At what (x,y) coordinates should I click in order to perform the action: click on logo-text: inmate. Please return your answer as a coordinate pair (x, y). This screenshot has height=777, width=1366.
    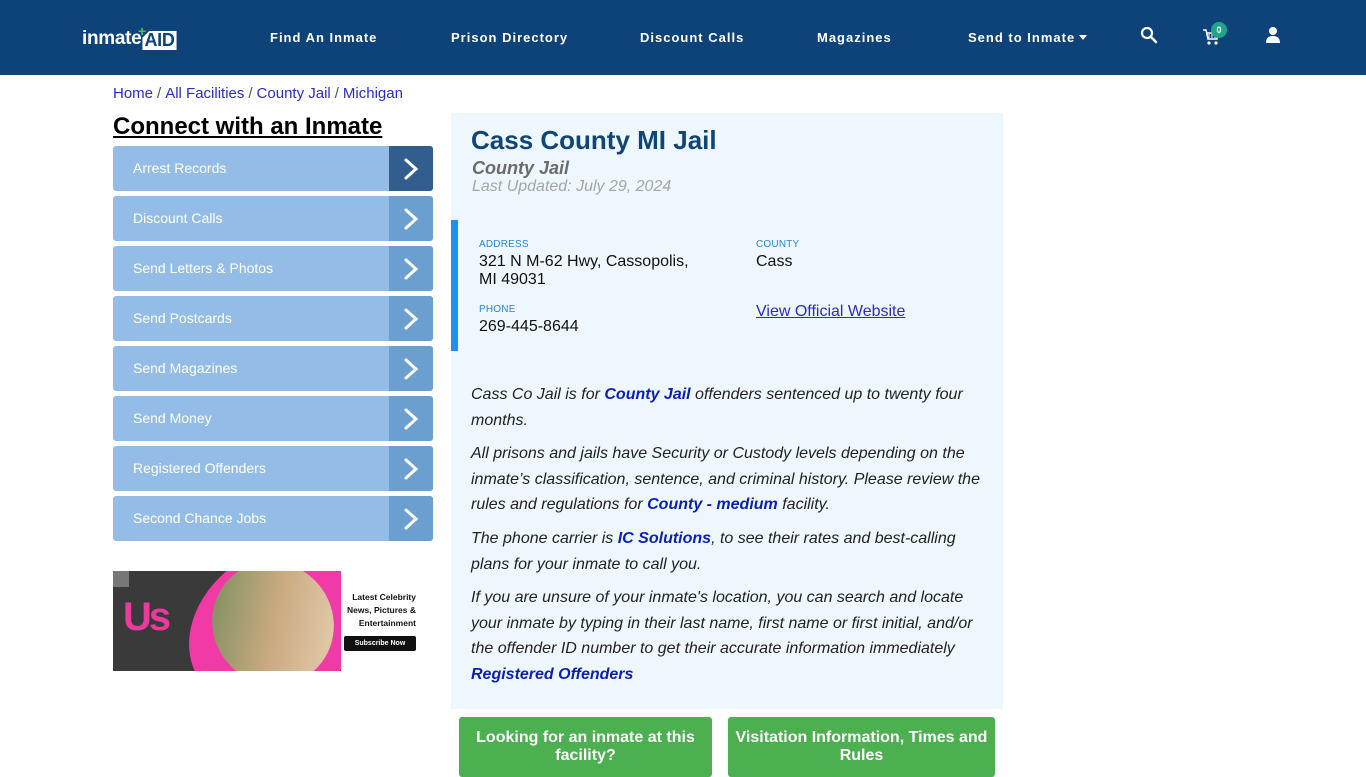
    Looking at the image, I should click on (112, 38).